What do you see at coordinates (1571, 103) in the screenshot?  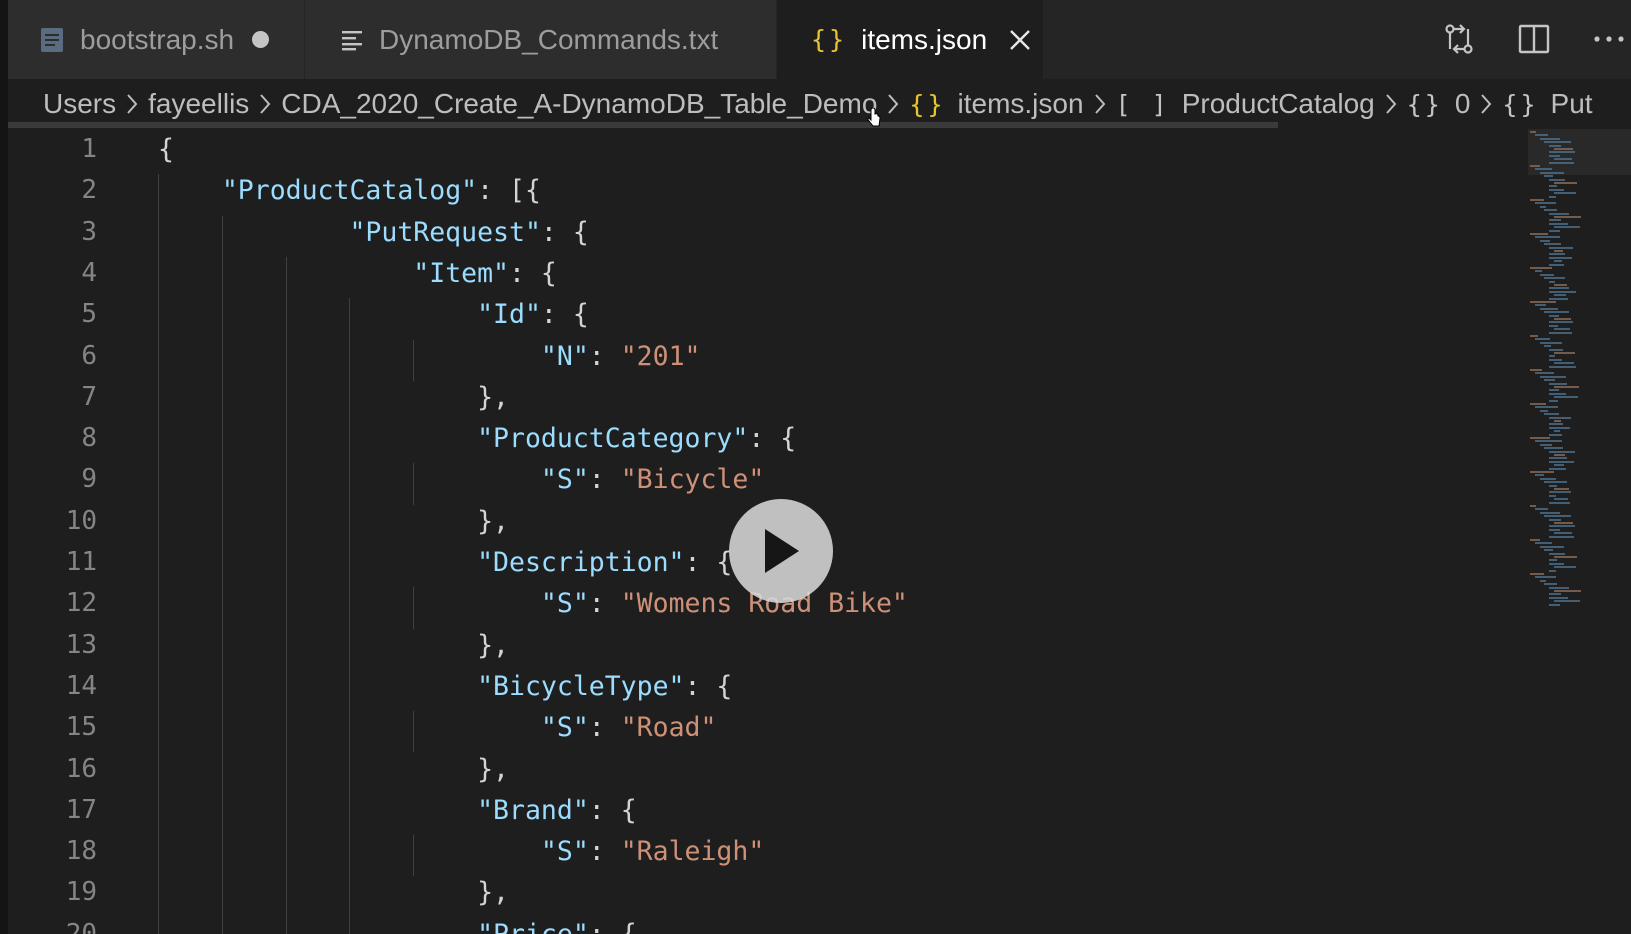 I see `breadcrumb-label: Put` at bounding box center [1571, 103].